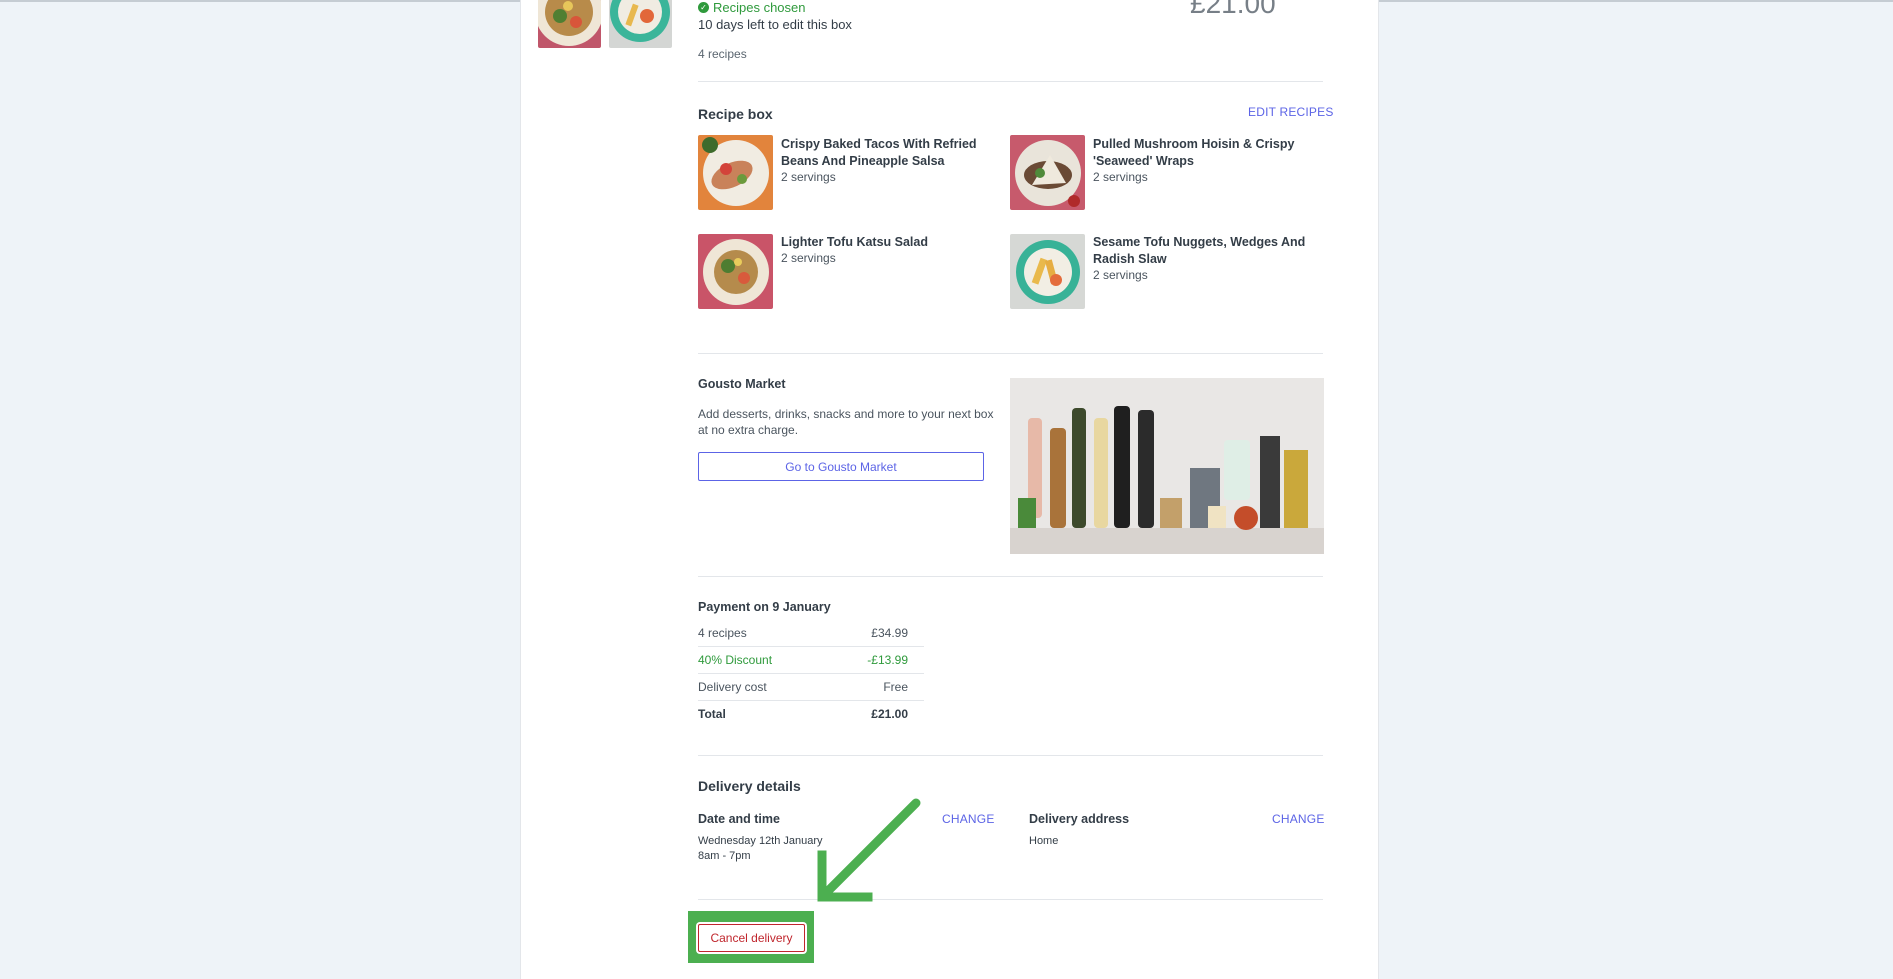 The width and height of the screenshot is (1893, 979). What do you see at coordinates (1233, 9) in the screenshot?
I see `order-price: £21.00` at bounding box center [1233, 9].